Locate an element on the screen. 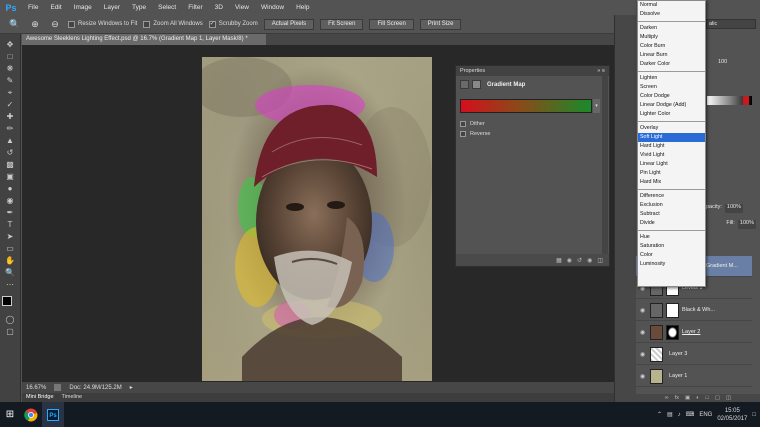 This screenshot has width=760, height=427. color-swatches is located at coordinates (10, 304).